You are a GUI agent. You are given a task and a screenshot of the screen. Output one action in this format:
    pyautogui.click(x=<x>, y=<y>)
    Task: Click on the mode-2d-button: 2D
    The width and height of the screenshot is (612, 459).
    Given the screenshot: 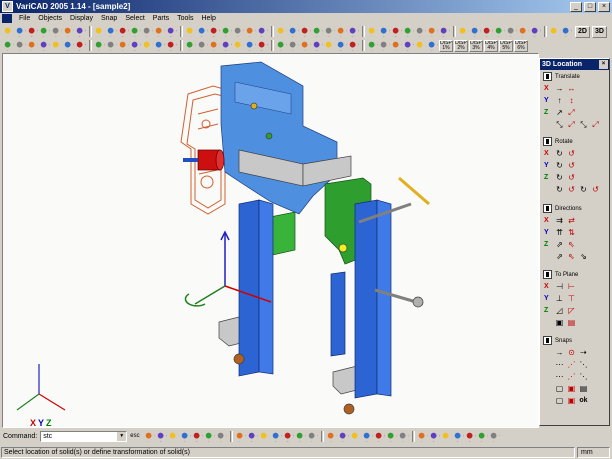 What is the action you would take?
    pyautogui.click(x=582, y=31)
    